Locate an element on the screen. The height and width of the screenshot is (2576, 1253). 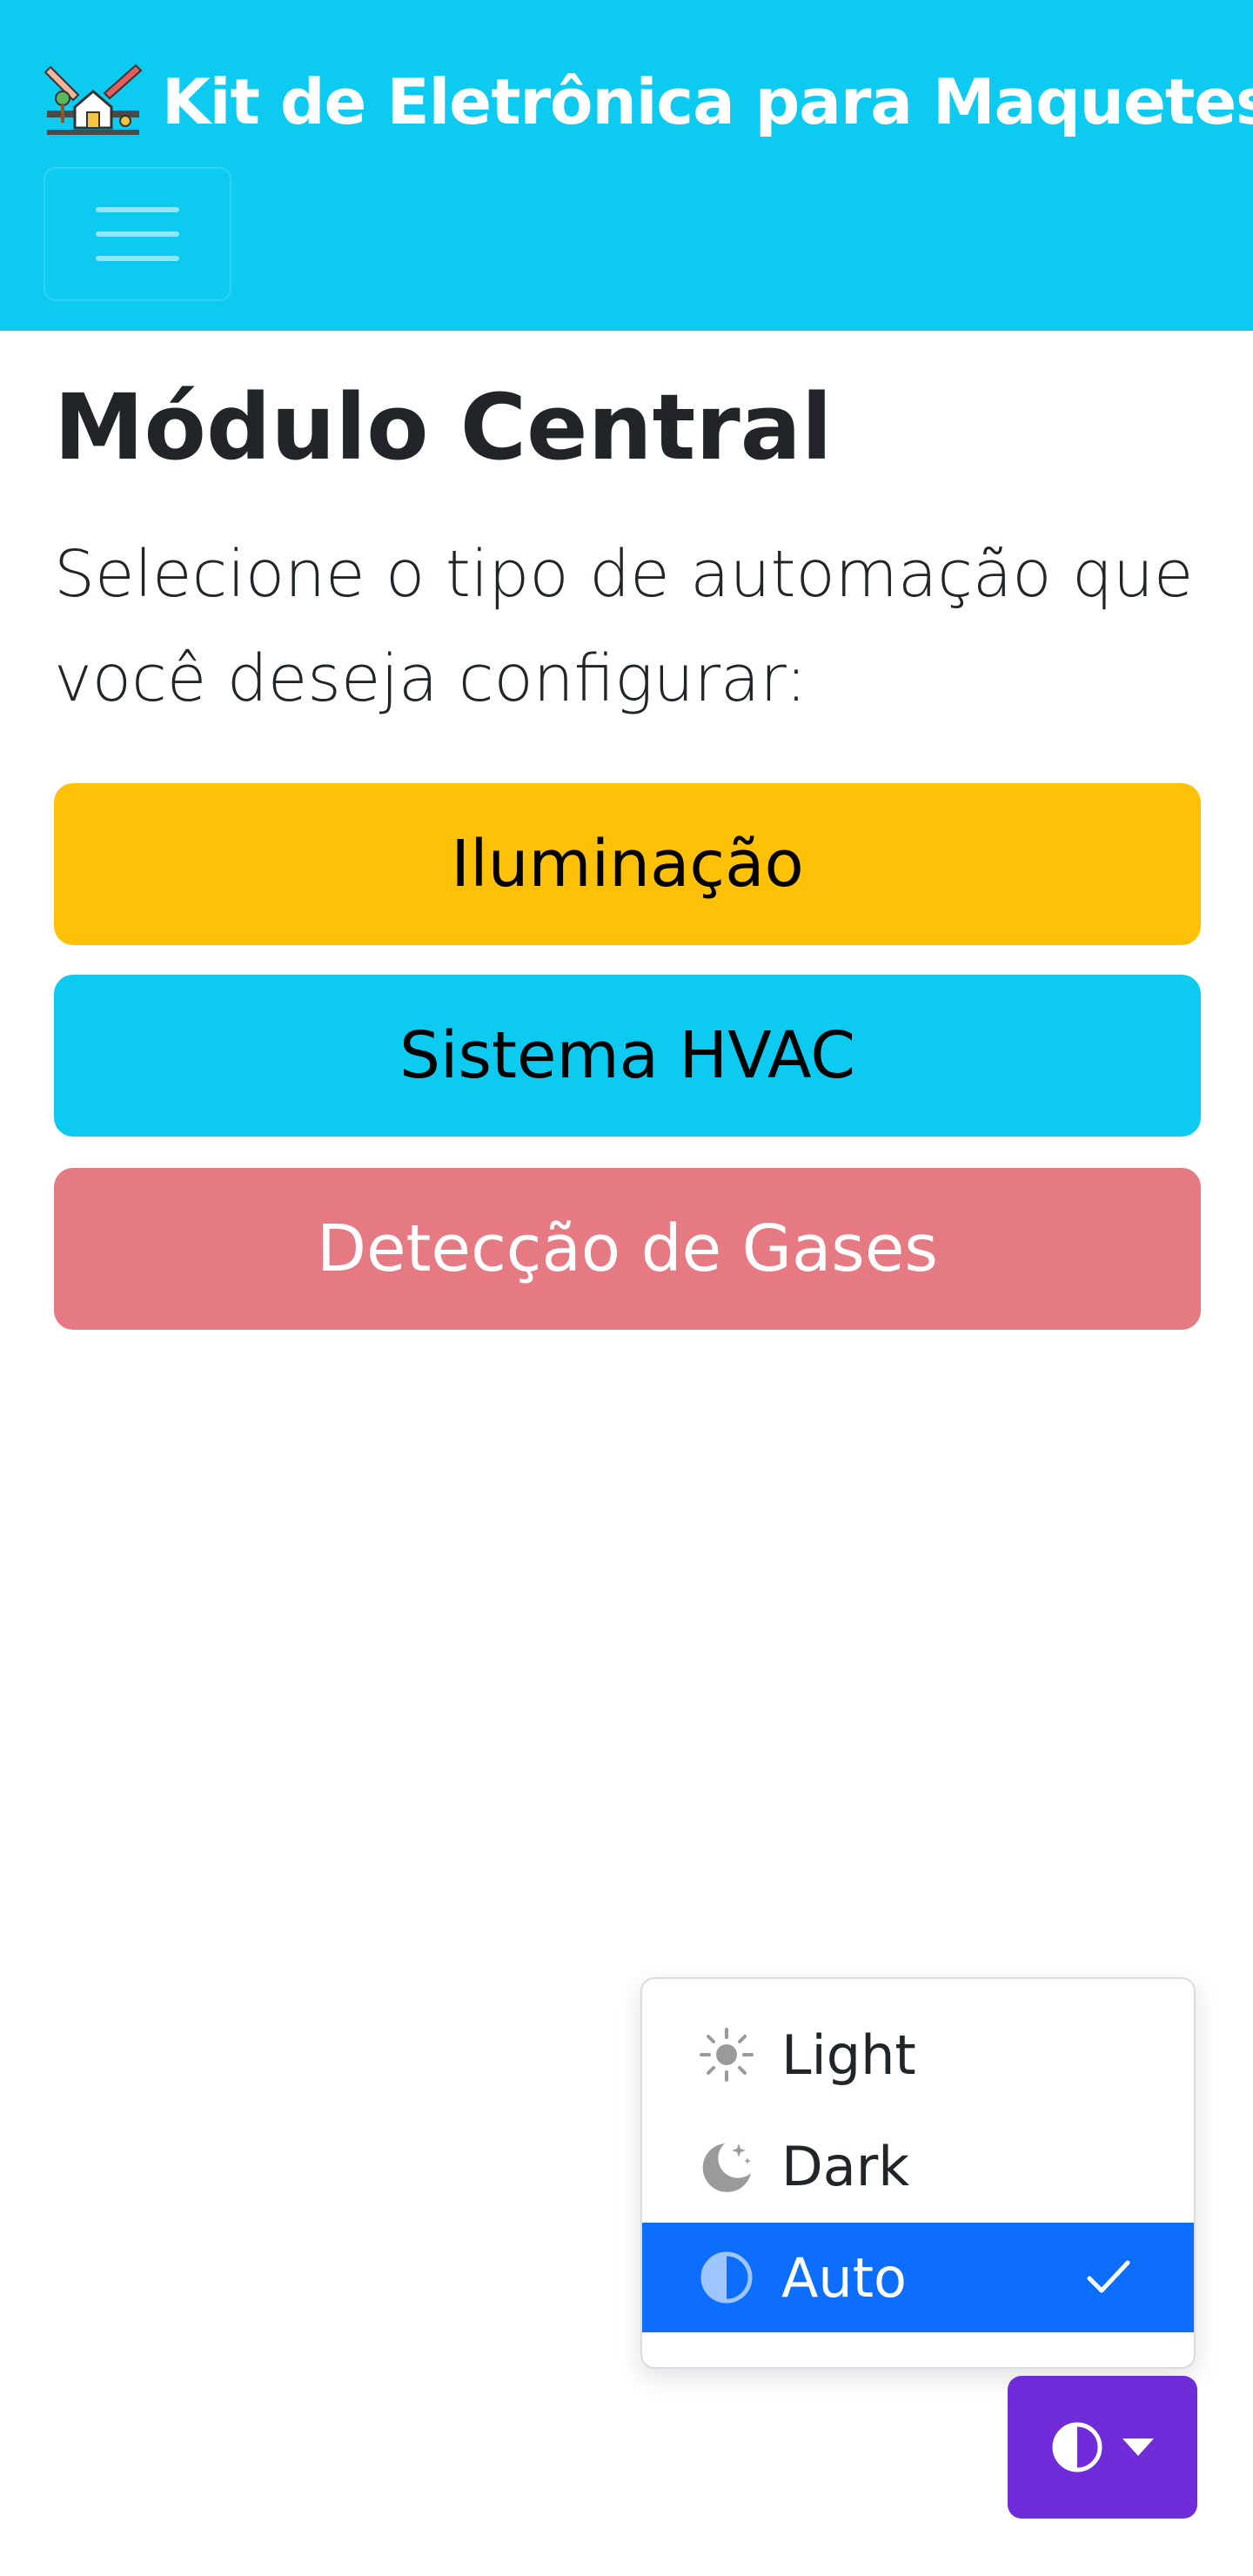
hvac-button: Sistema HVAC is located at coordinates (627, 1056).